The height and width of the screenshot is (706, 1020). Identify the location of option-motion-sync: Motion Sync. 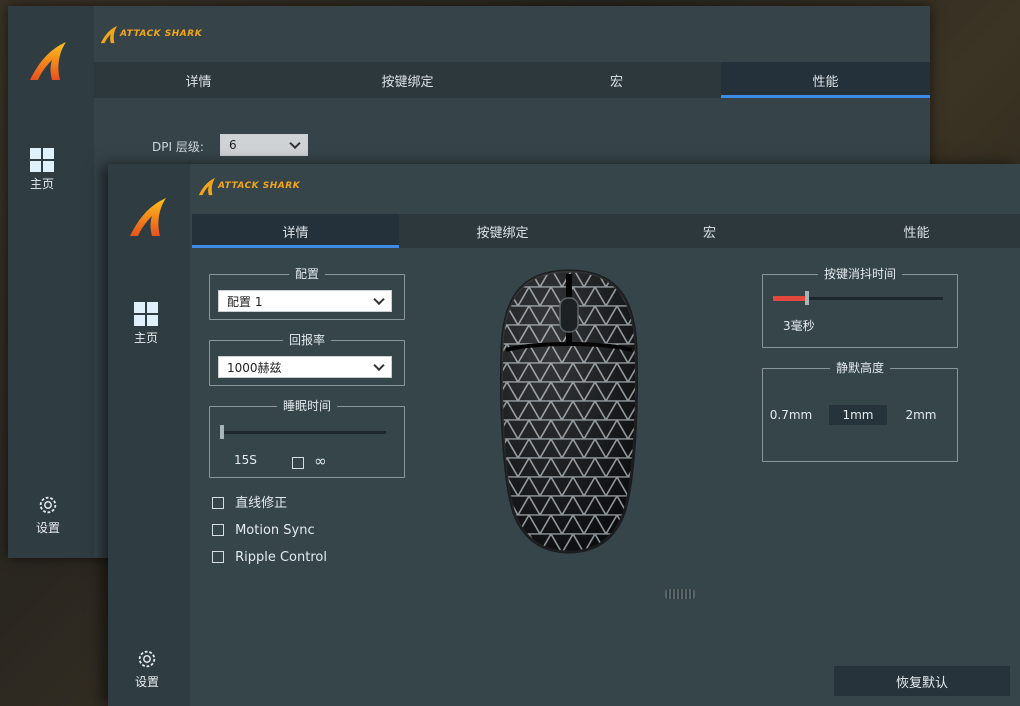
(263, 528).